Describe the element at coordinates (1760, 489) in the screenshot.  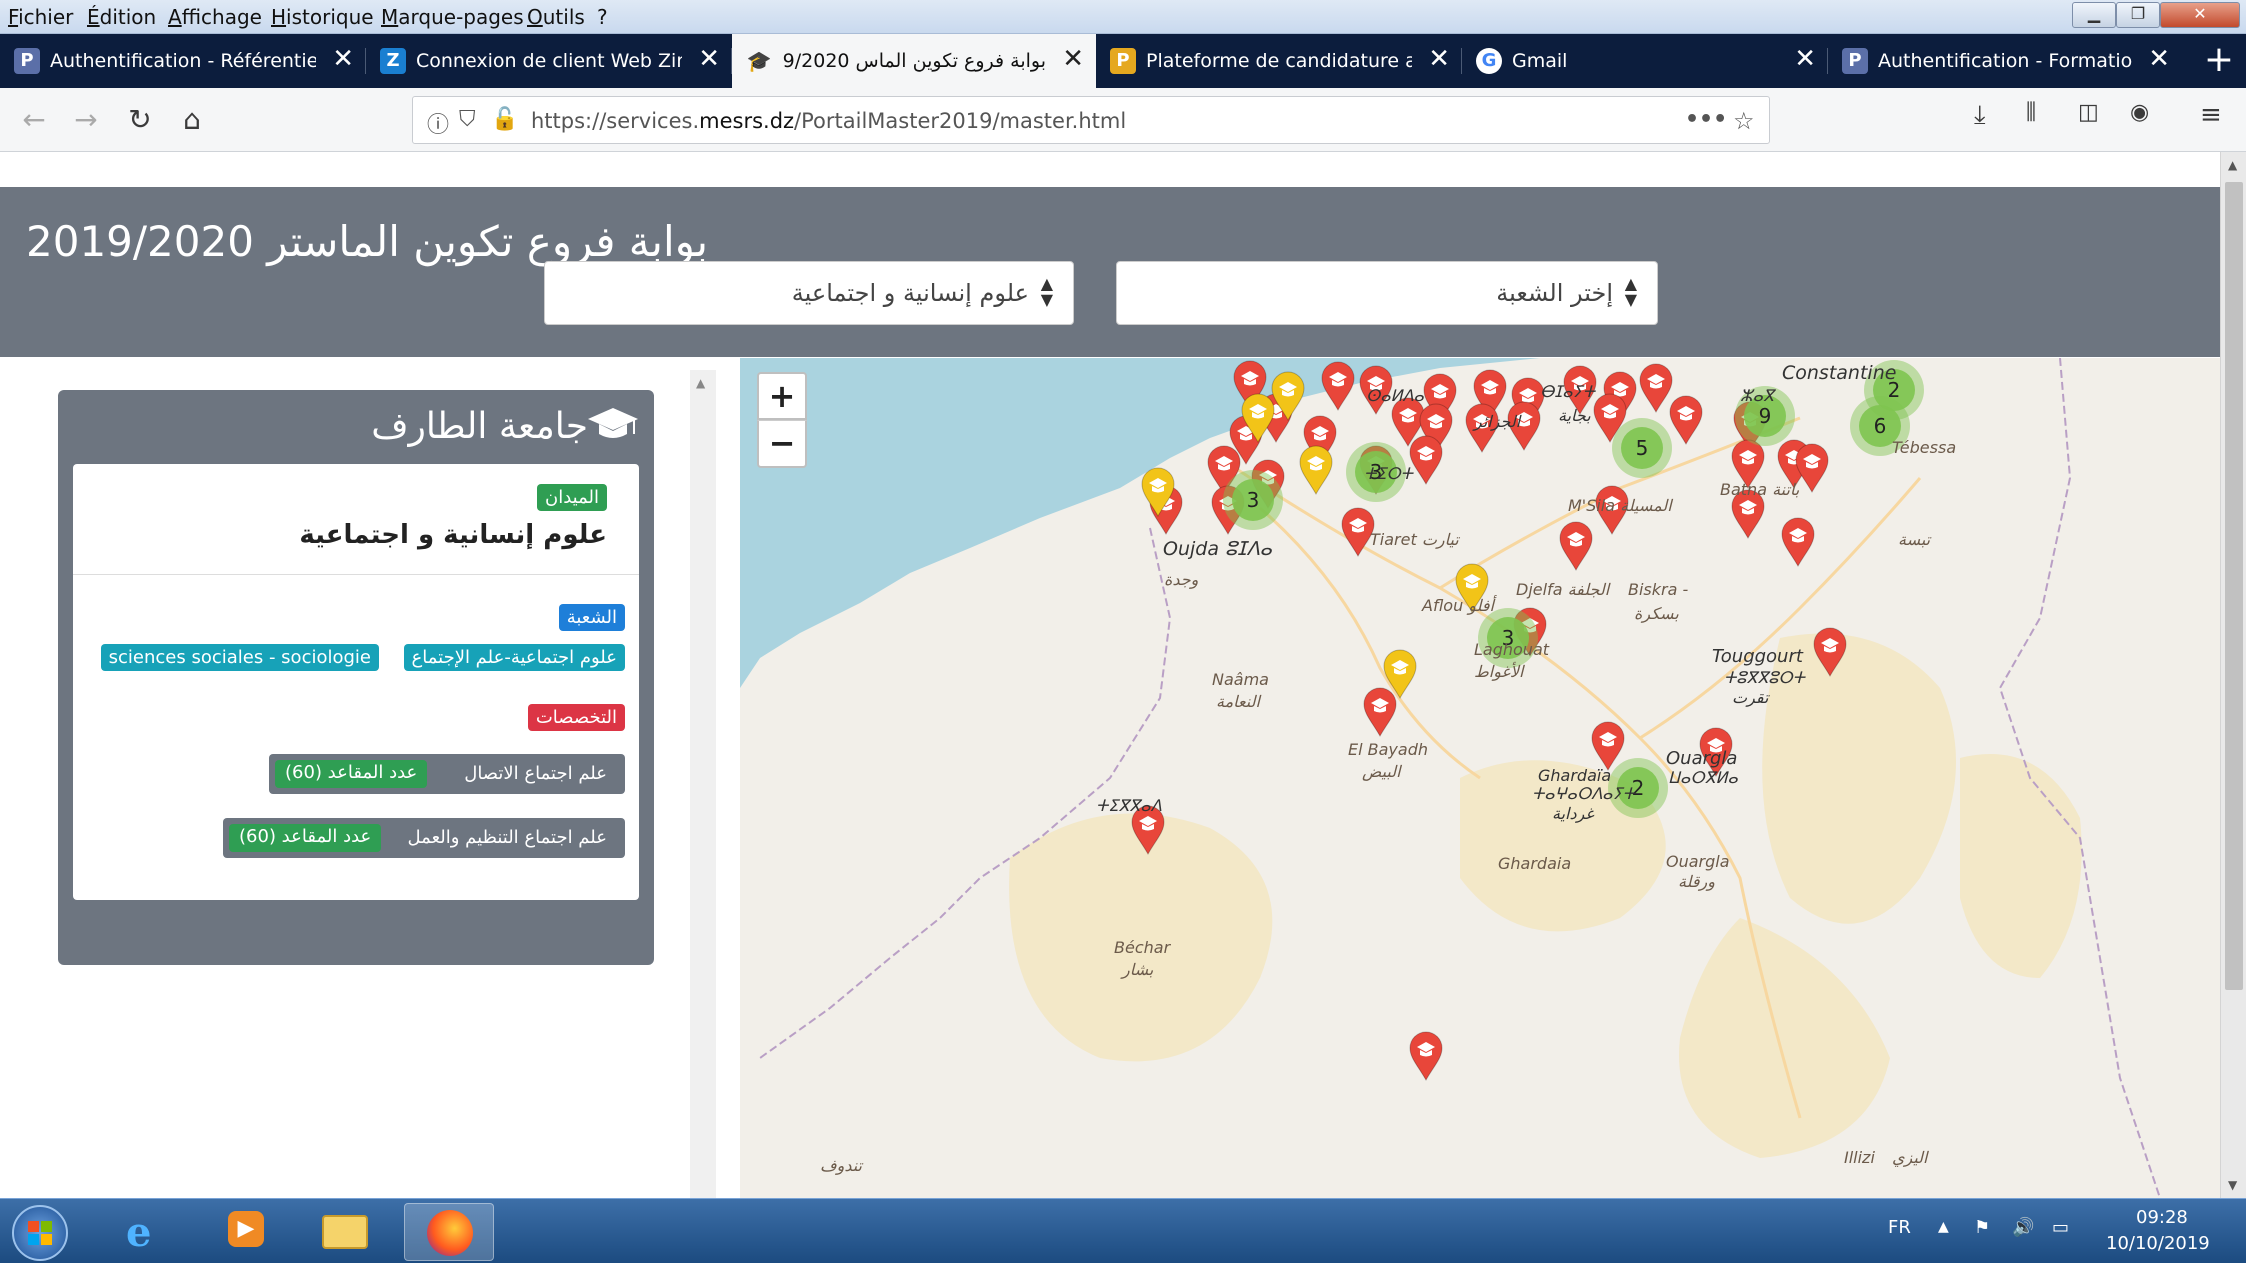
I see `map-label: Batna باتنة` at that location.